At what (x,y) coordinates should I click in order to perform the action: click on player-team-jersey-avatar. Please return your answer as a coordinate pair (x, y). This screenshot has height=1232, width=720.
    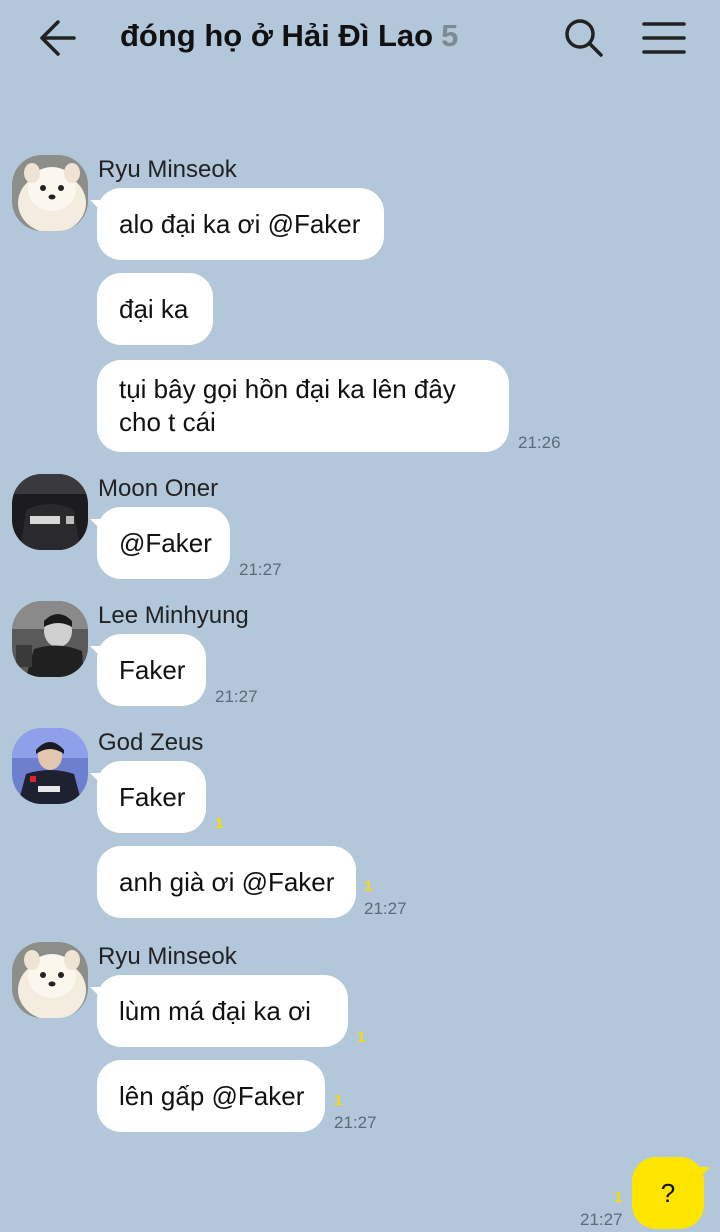
    Looking at the image, I should click on (50, 766).